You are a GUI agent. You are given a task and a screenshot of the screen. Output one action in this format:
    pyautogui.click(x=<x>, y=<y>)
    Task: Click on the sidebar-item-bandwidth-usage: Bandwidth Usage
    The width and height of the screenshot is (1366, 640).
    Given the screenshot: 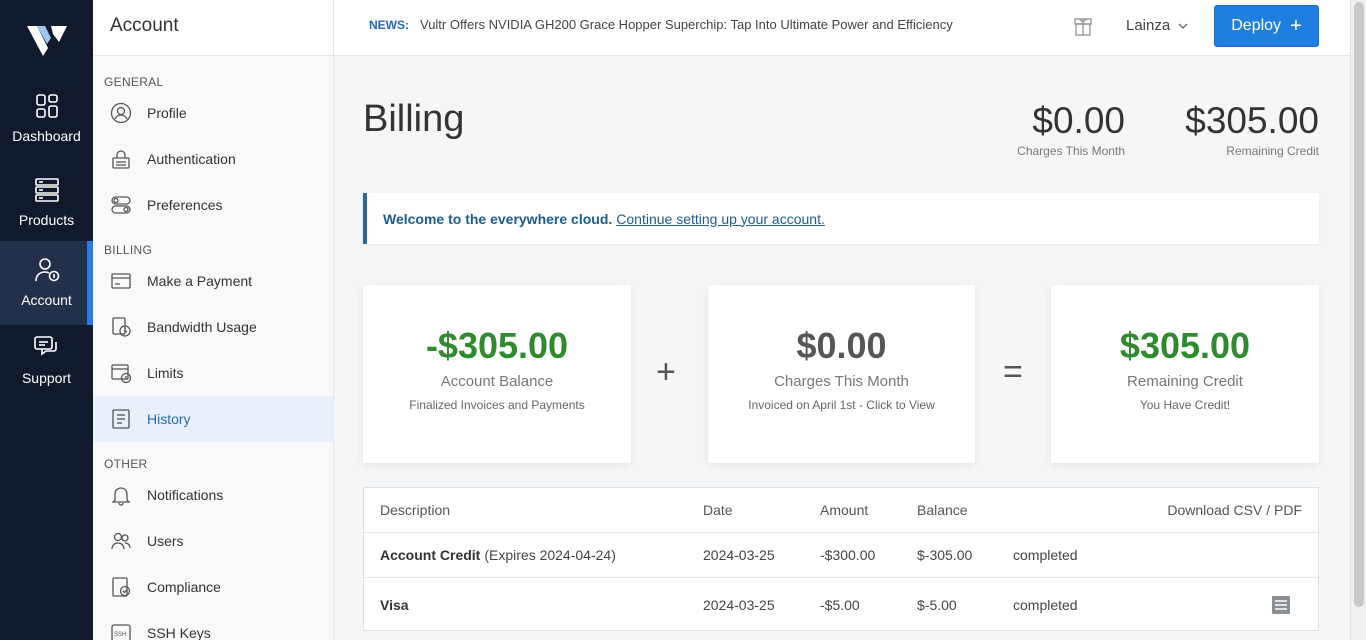 What is the action you would take?
    pyautogui.click(x=213, y=327)
    